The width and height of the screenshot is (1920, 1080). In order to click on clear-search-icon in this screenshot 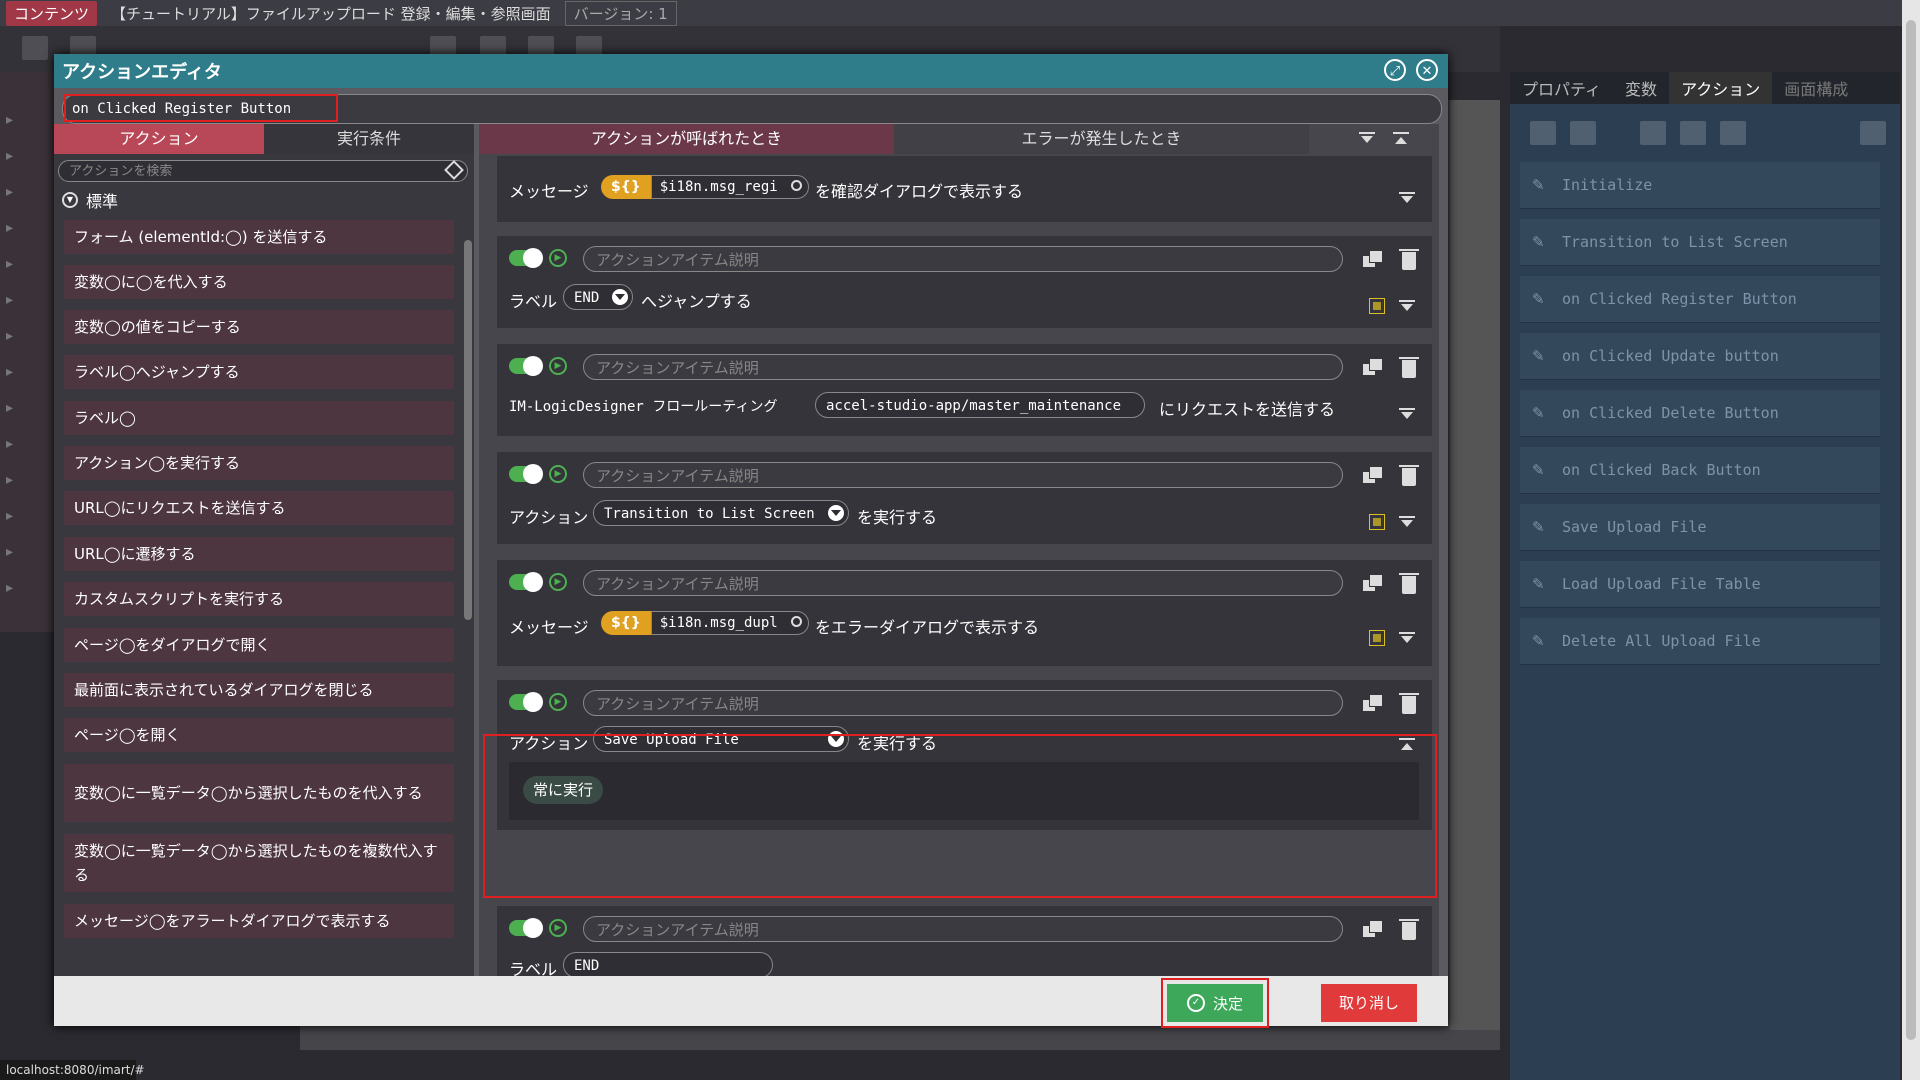, I will do `click(454, 170)`.